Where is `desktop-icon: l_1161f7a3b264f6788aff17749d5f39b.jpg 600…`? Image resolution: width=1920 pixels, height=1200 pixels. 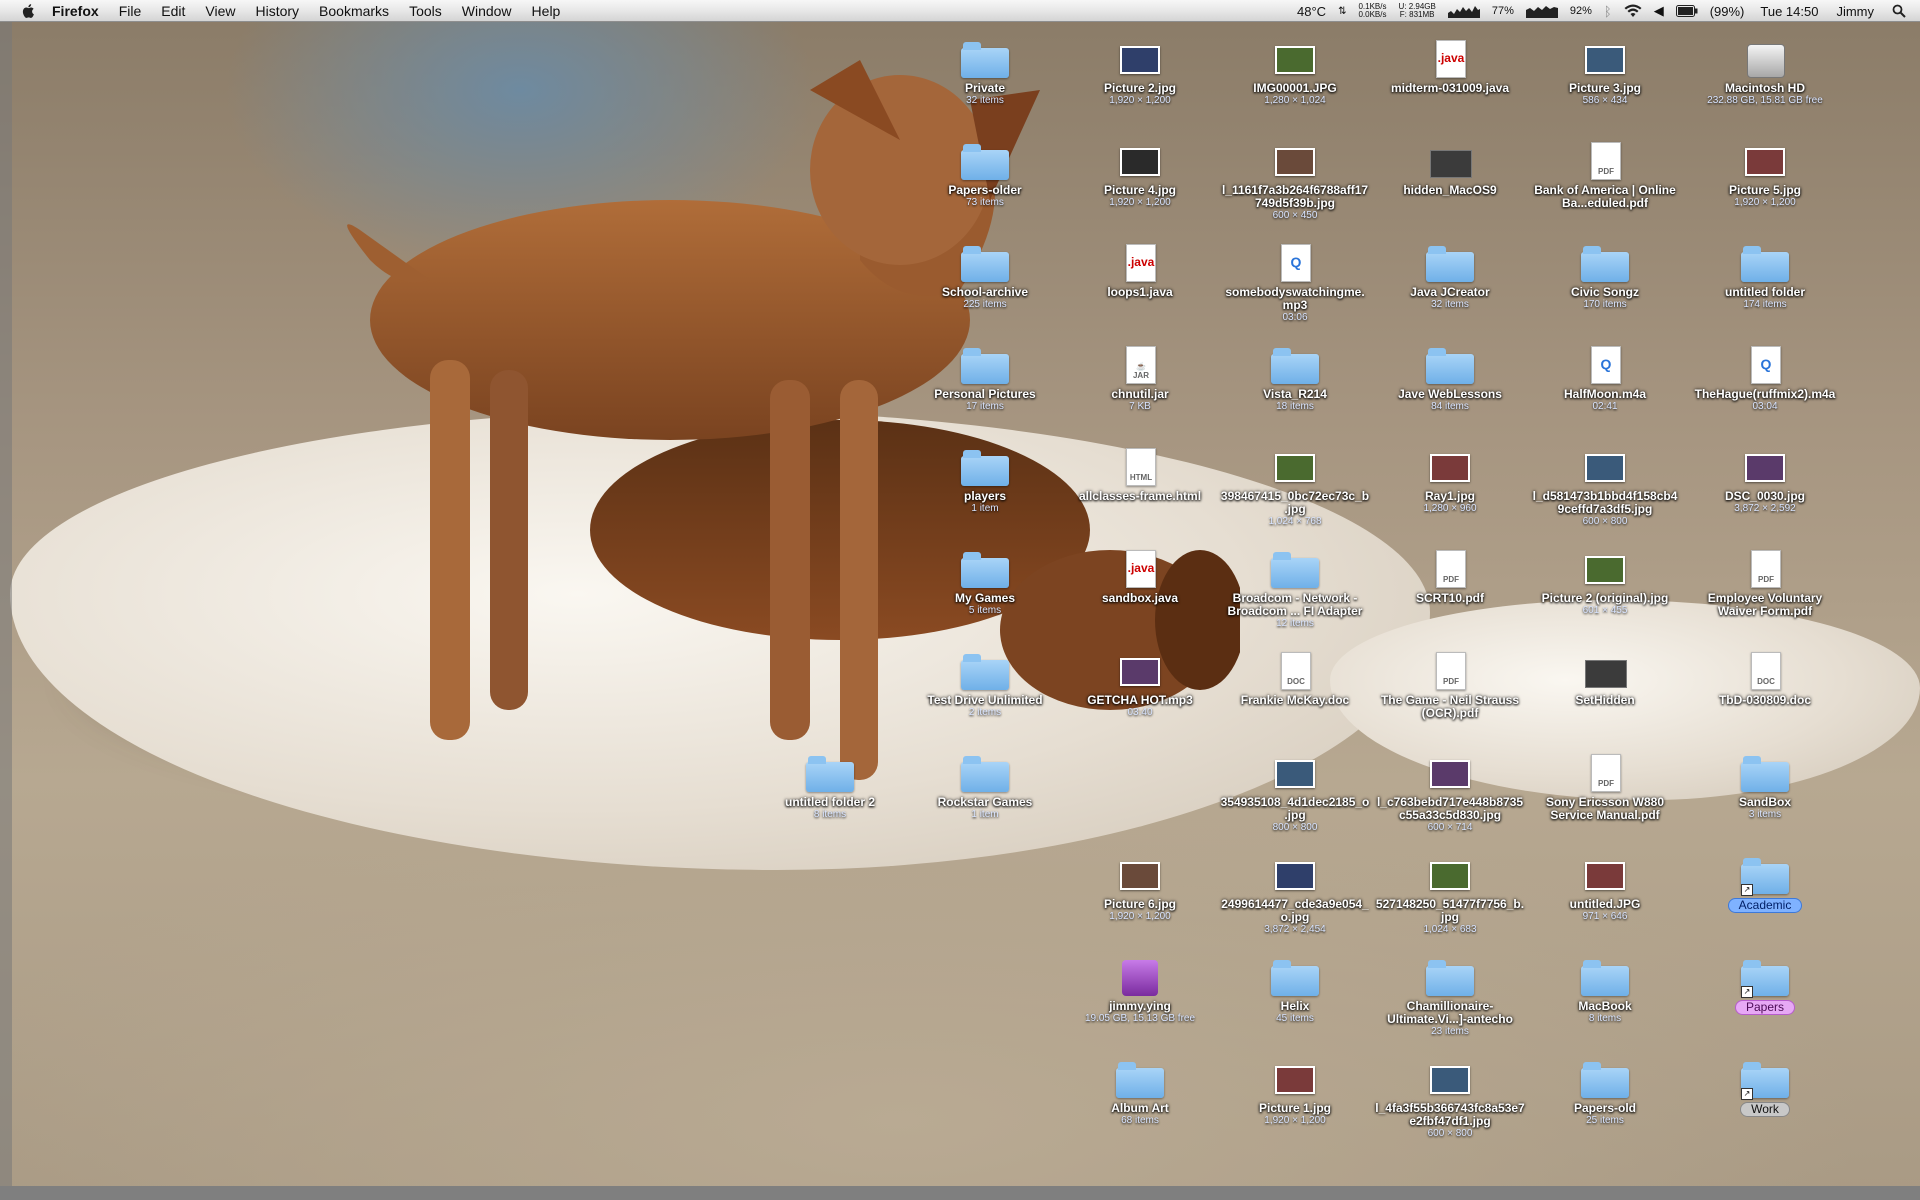 desktop-icon: l_1161f7a3b264f6788aff17749d5f39b.jpg 600… is located at coordinates (1295, 181).